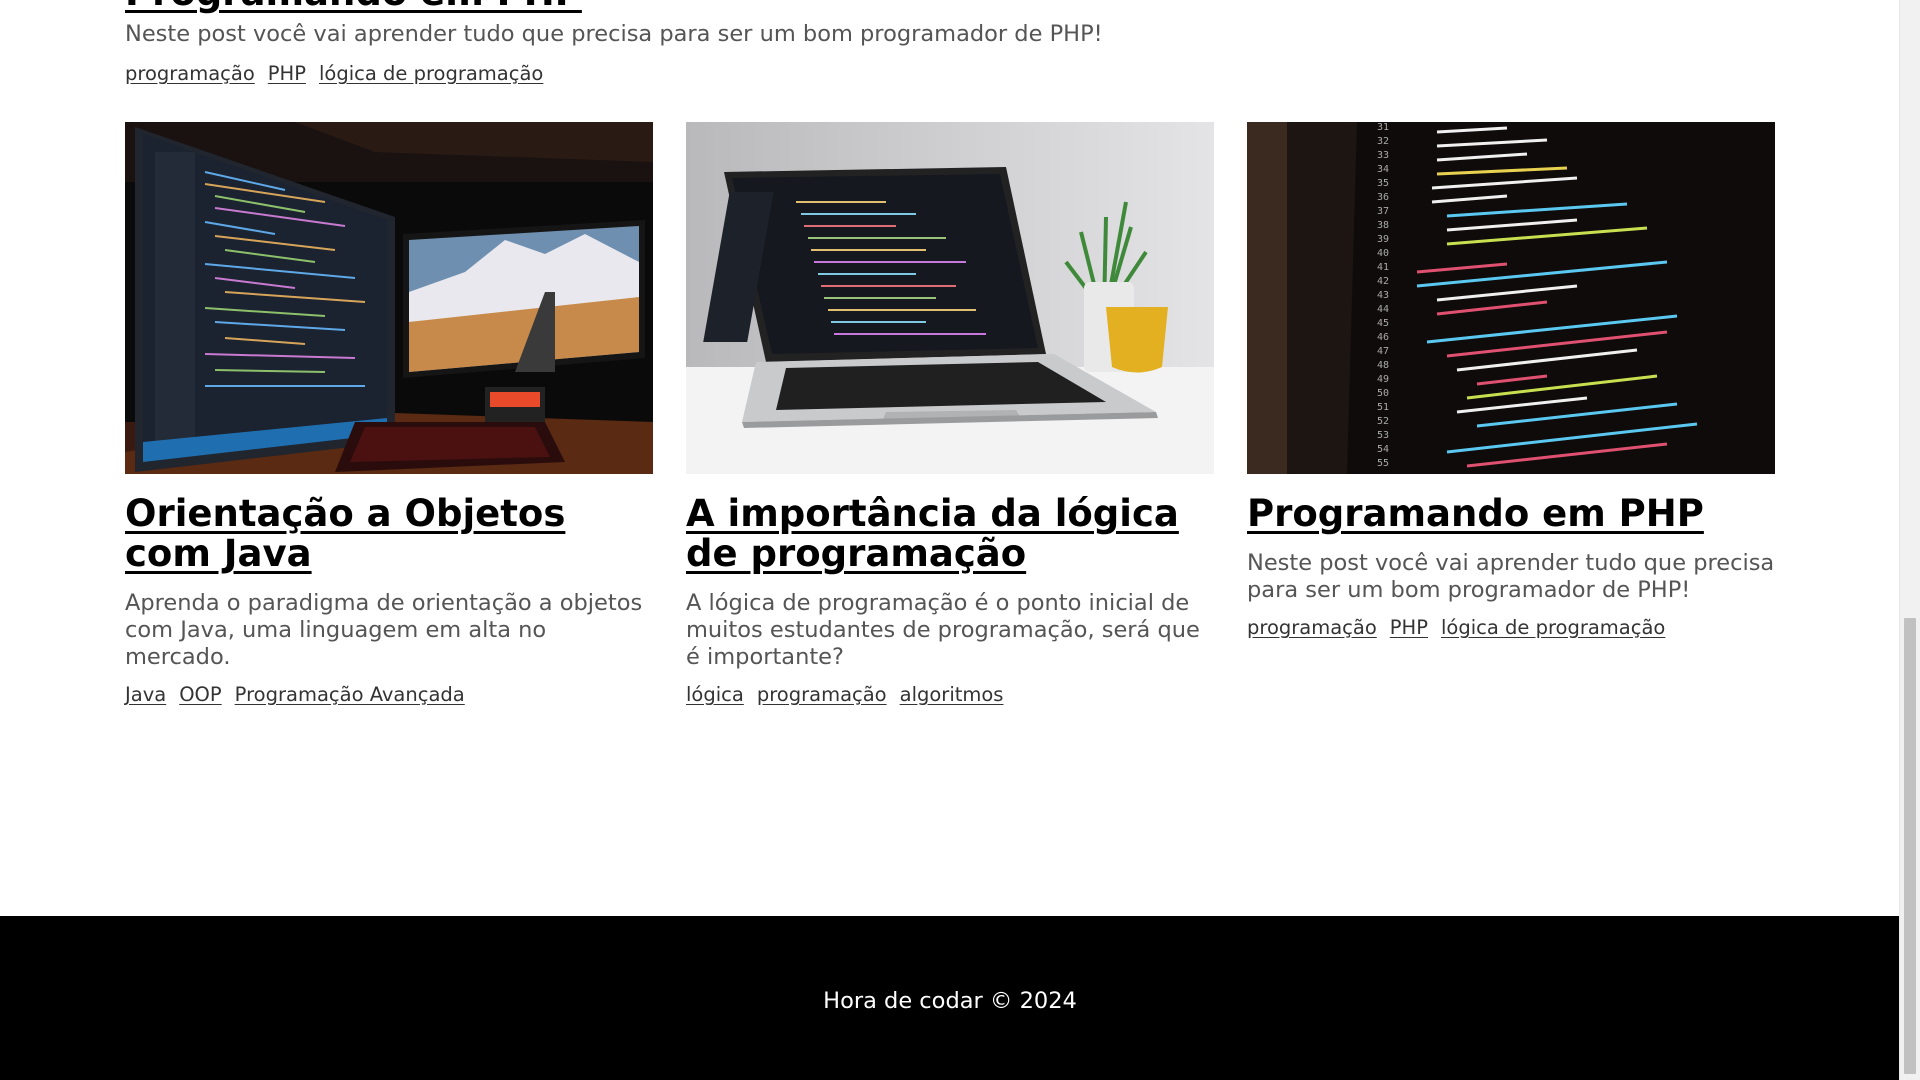  I want to click on vertical-scrollbar, so click(1909, 540).